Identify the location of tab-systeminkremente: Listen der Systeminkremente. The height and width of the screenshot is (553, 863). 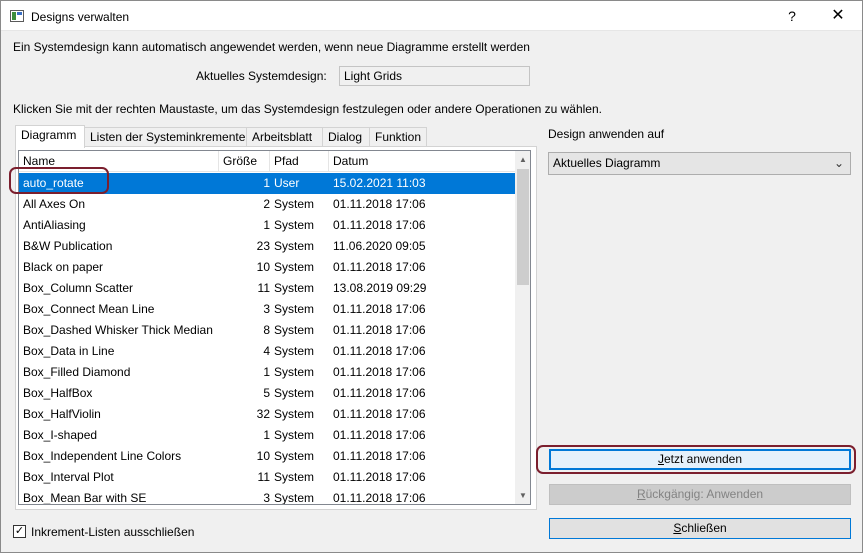
(165, 137).